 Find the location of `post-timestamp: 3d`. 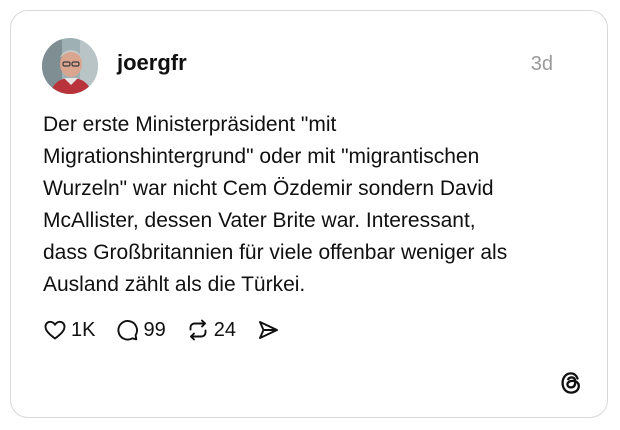

post-timestamp: 3d is located at coordinates (542, 64).